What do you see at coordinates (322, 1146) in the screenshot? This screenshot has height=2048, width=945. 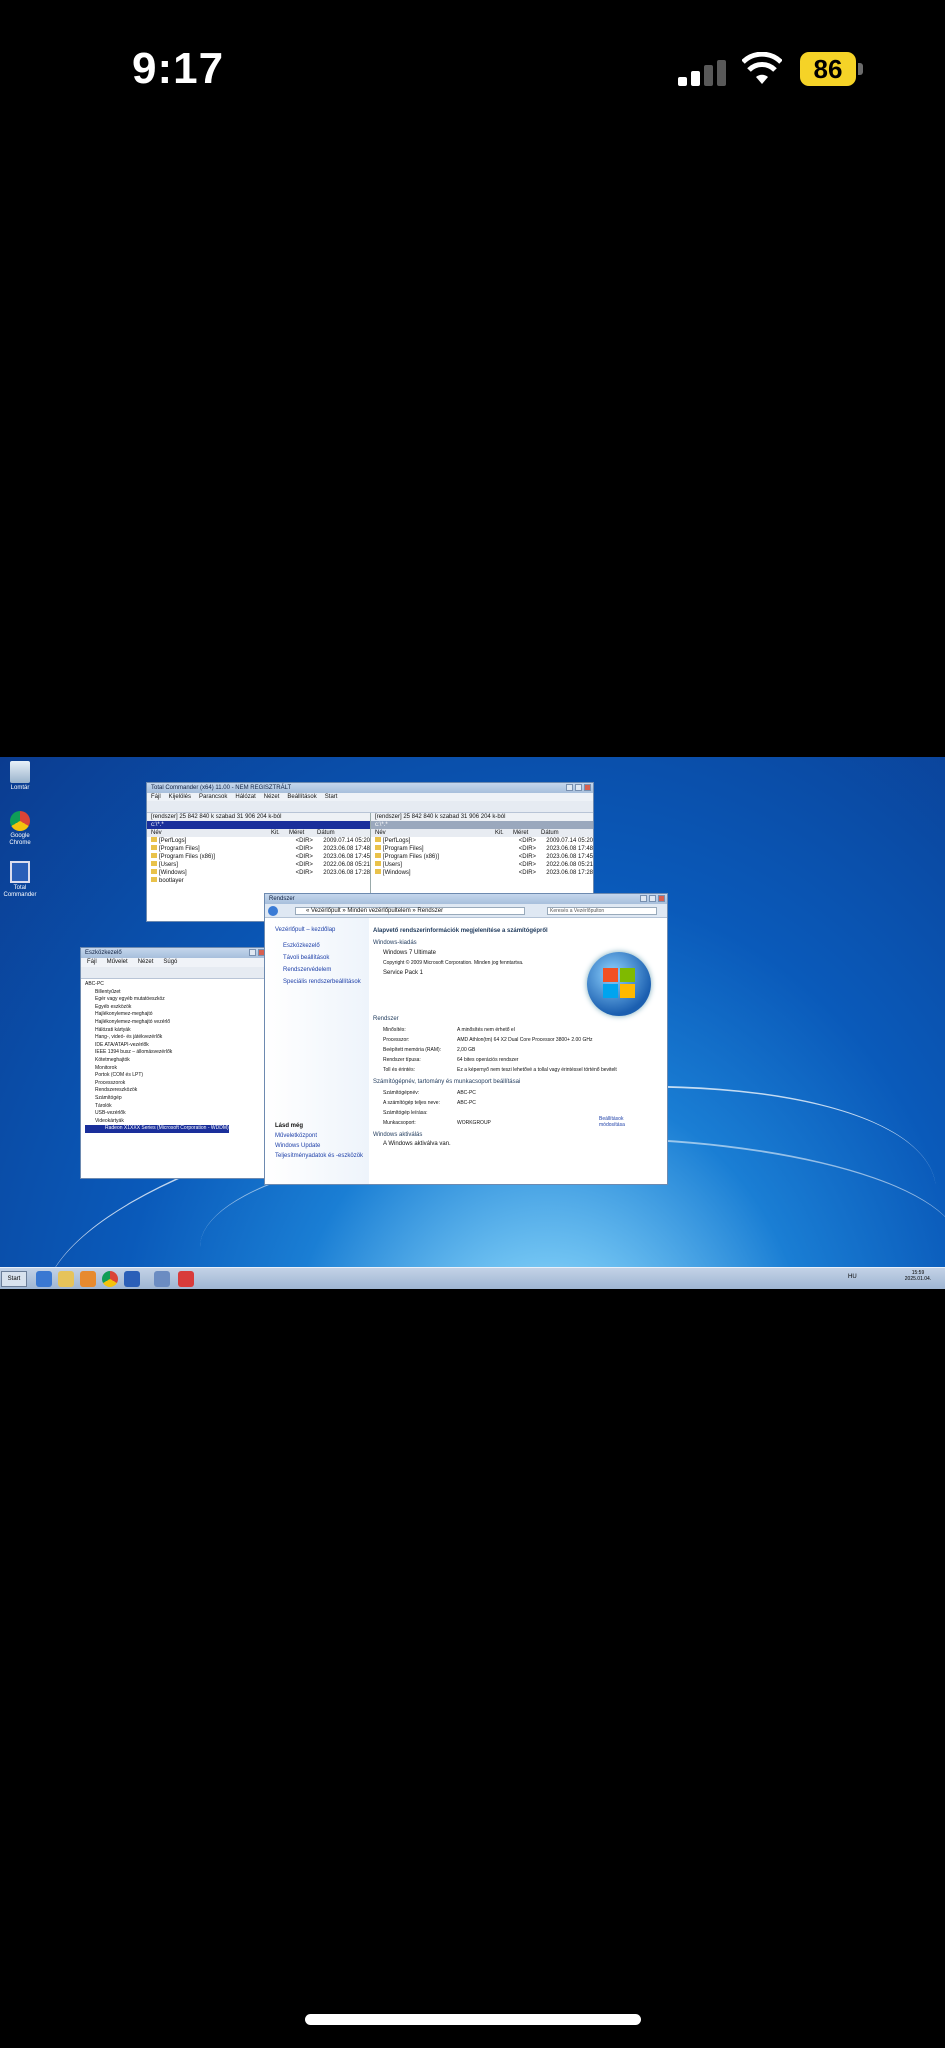 I see `see-also-link: Windows Update` at bounding box center [322, 1146].